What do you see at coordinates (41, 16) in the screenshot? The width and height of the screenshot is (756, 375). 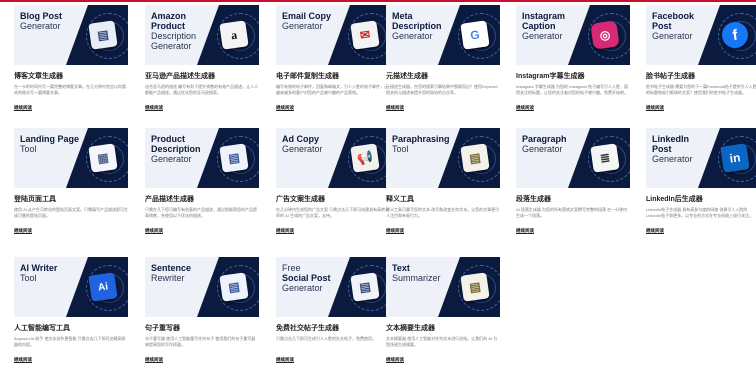 I see `banner-title-main: Blog Post` at bounding box center [41, 16].